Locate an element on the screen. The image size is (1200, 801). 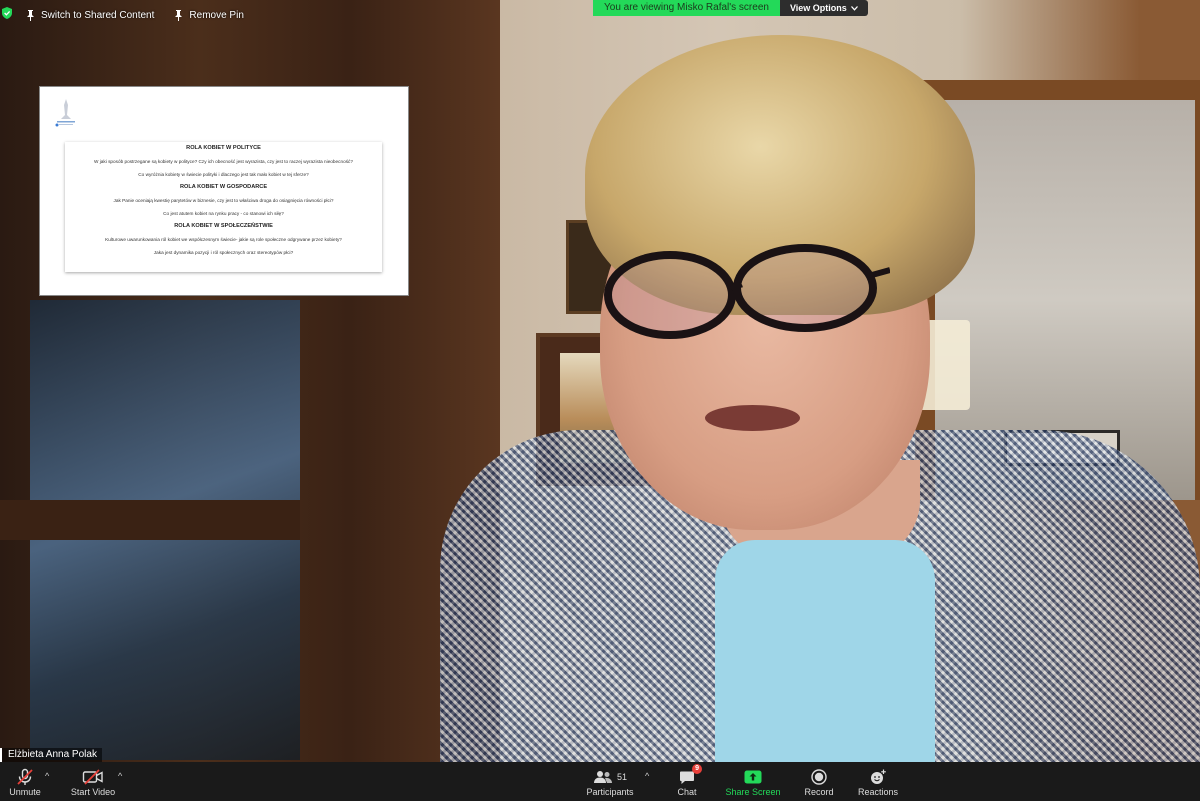
participants-button: 51 Participants is located at coordinates (610, 781).